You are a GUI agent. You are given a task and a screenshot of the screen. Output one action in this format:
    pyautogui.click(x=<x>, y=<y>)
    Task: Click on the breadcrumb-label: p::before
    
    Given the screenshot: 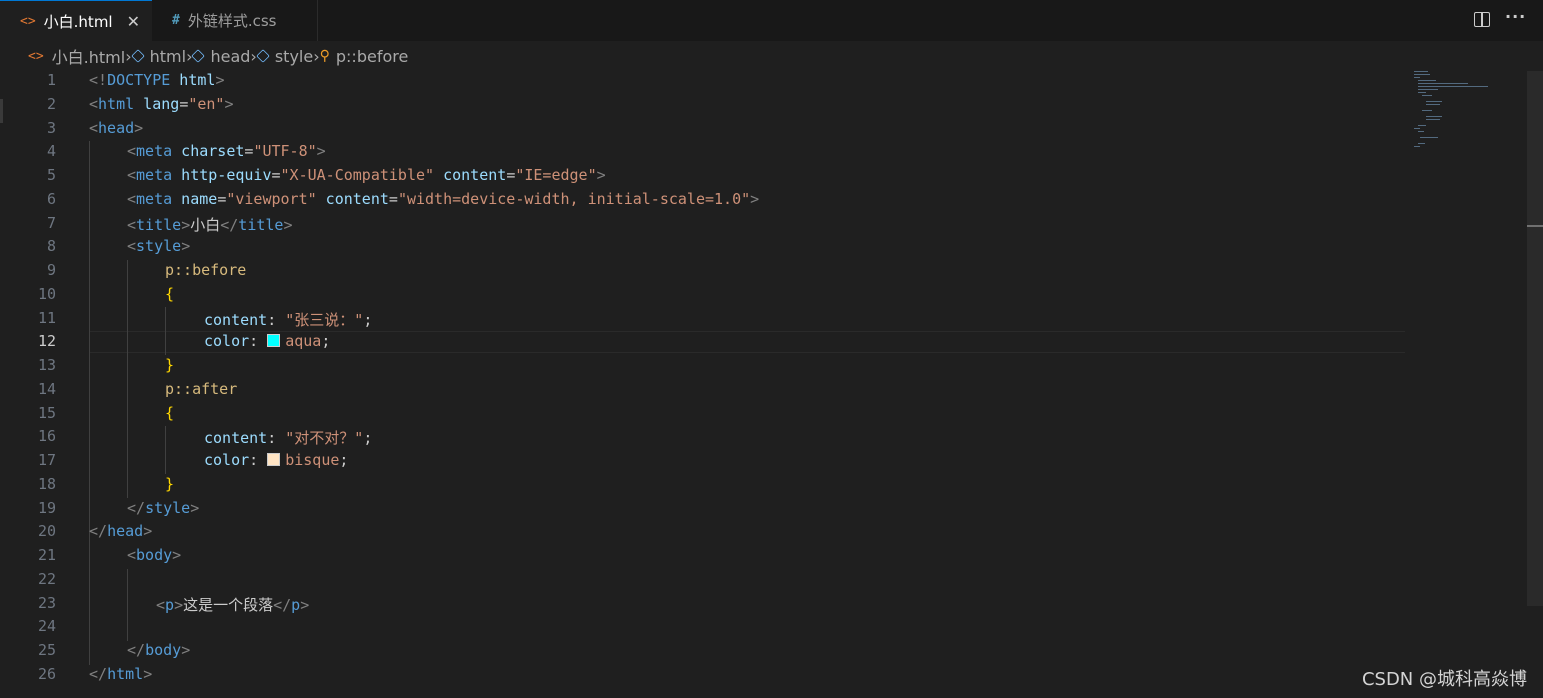 What is the action you would take?
    pyautogui.click(x=372, y=56)
    